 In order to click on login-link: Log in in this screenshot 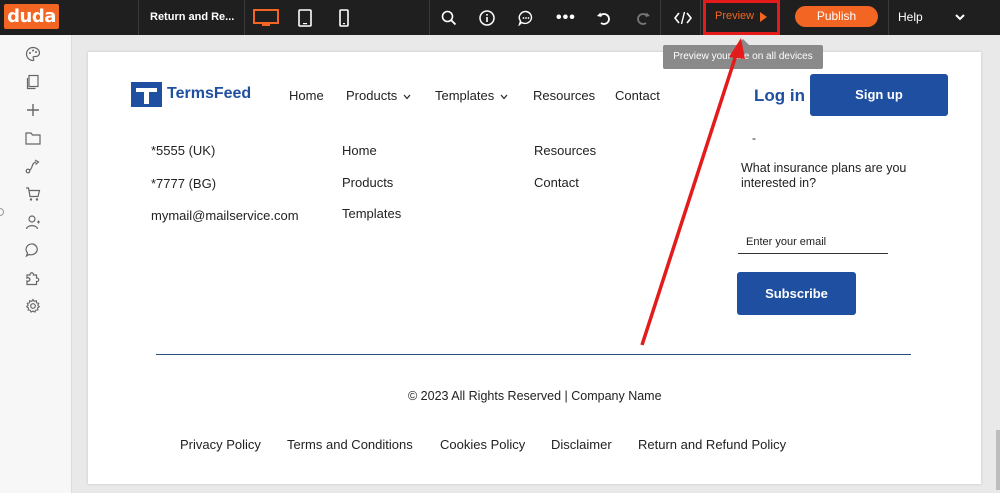, I will do `click(779, 96)`.